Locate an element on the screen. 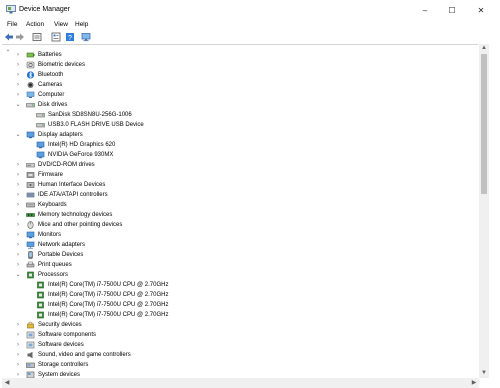  tree-item-label: Processors is located at coordinates (53, 275).